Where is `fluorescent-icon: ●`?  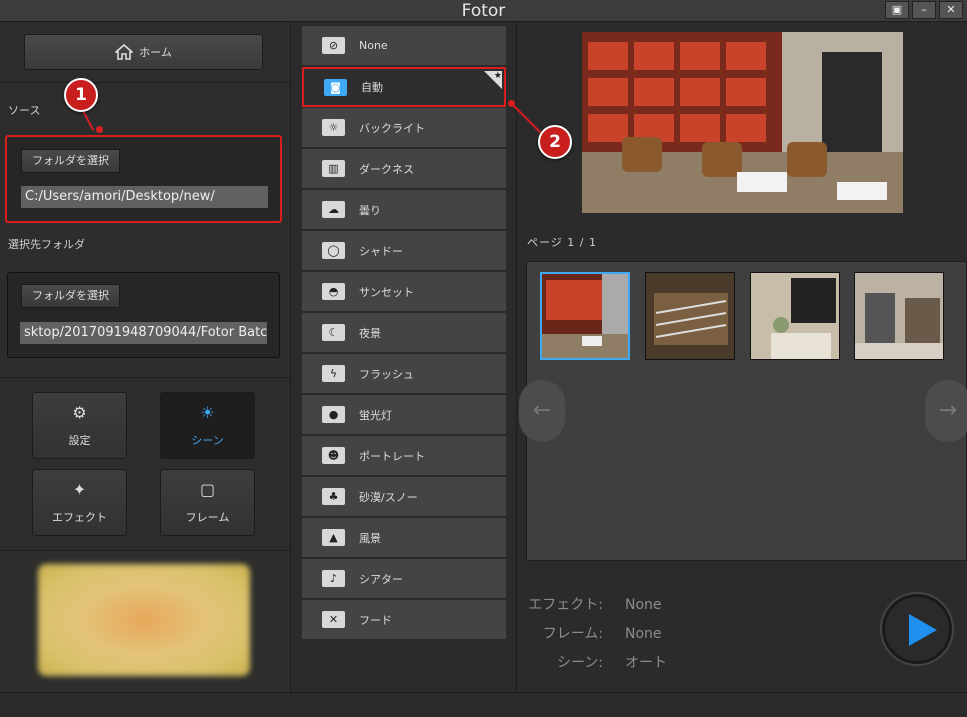
fluorescent-icon: ● is located at coordinates (333, 414).